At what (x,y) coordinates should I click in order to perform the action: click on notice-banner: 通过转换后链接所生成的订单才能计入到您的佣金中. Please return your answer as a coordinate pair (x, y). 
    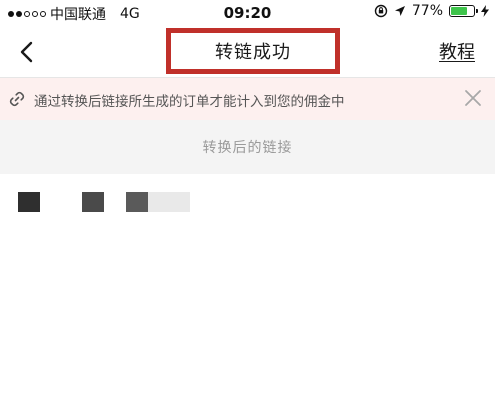
    Looking at the image, I should click on (247, 99).